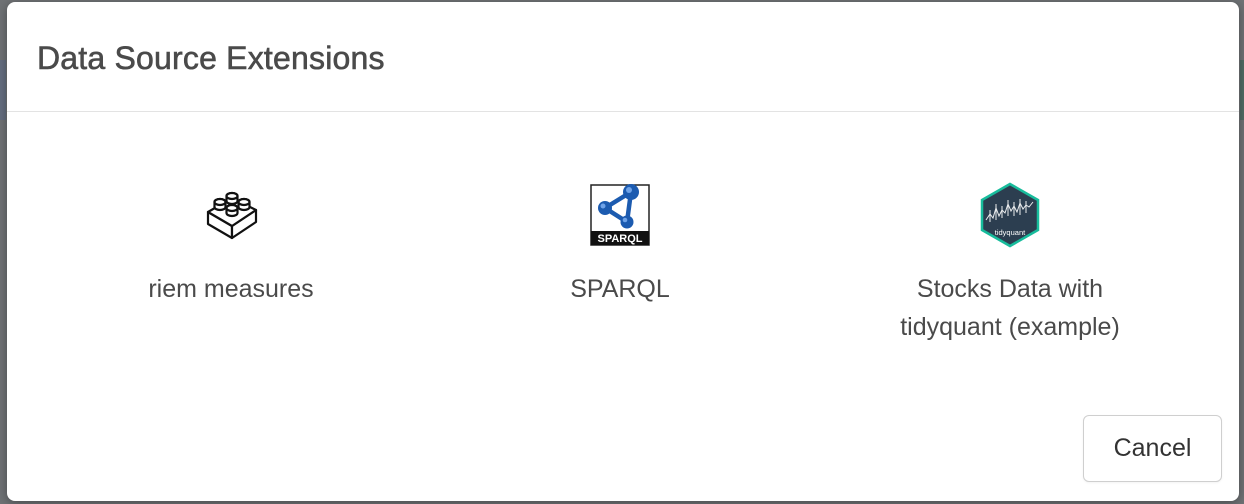  Describe the element at coordinates (211, 58) in the screenshot. I see `dialog-title: Data Source Extensions` at that location.